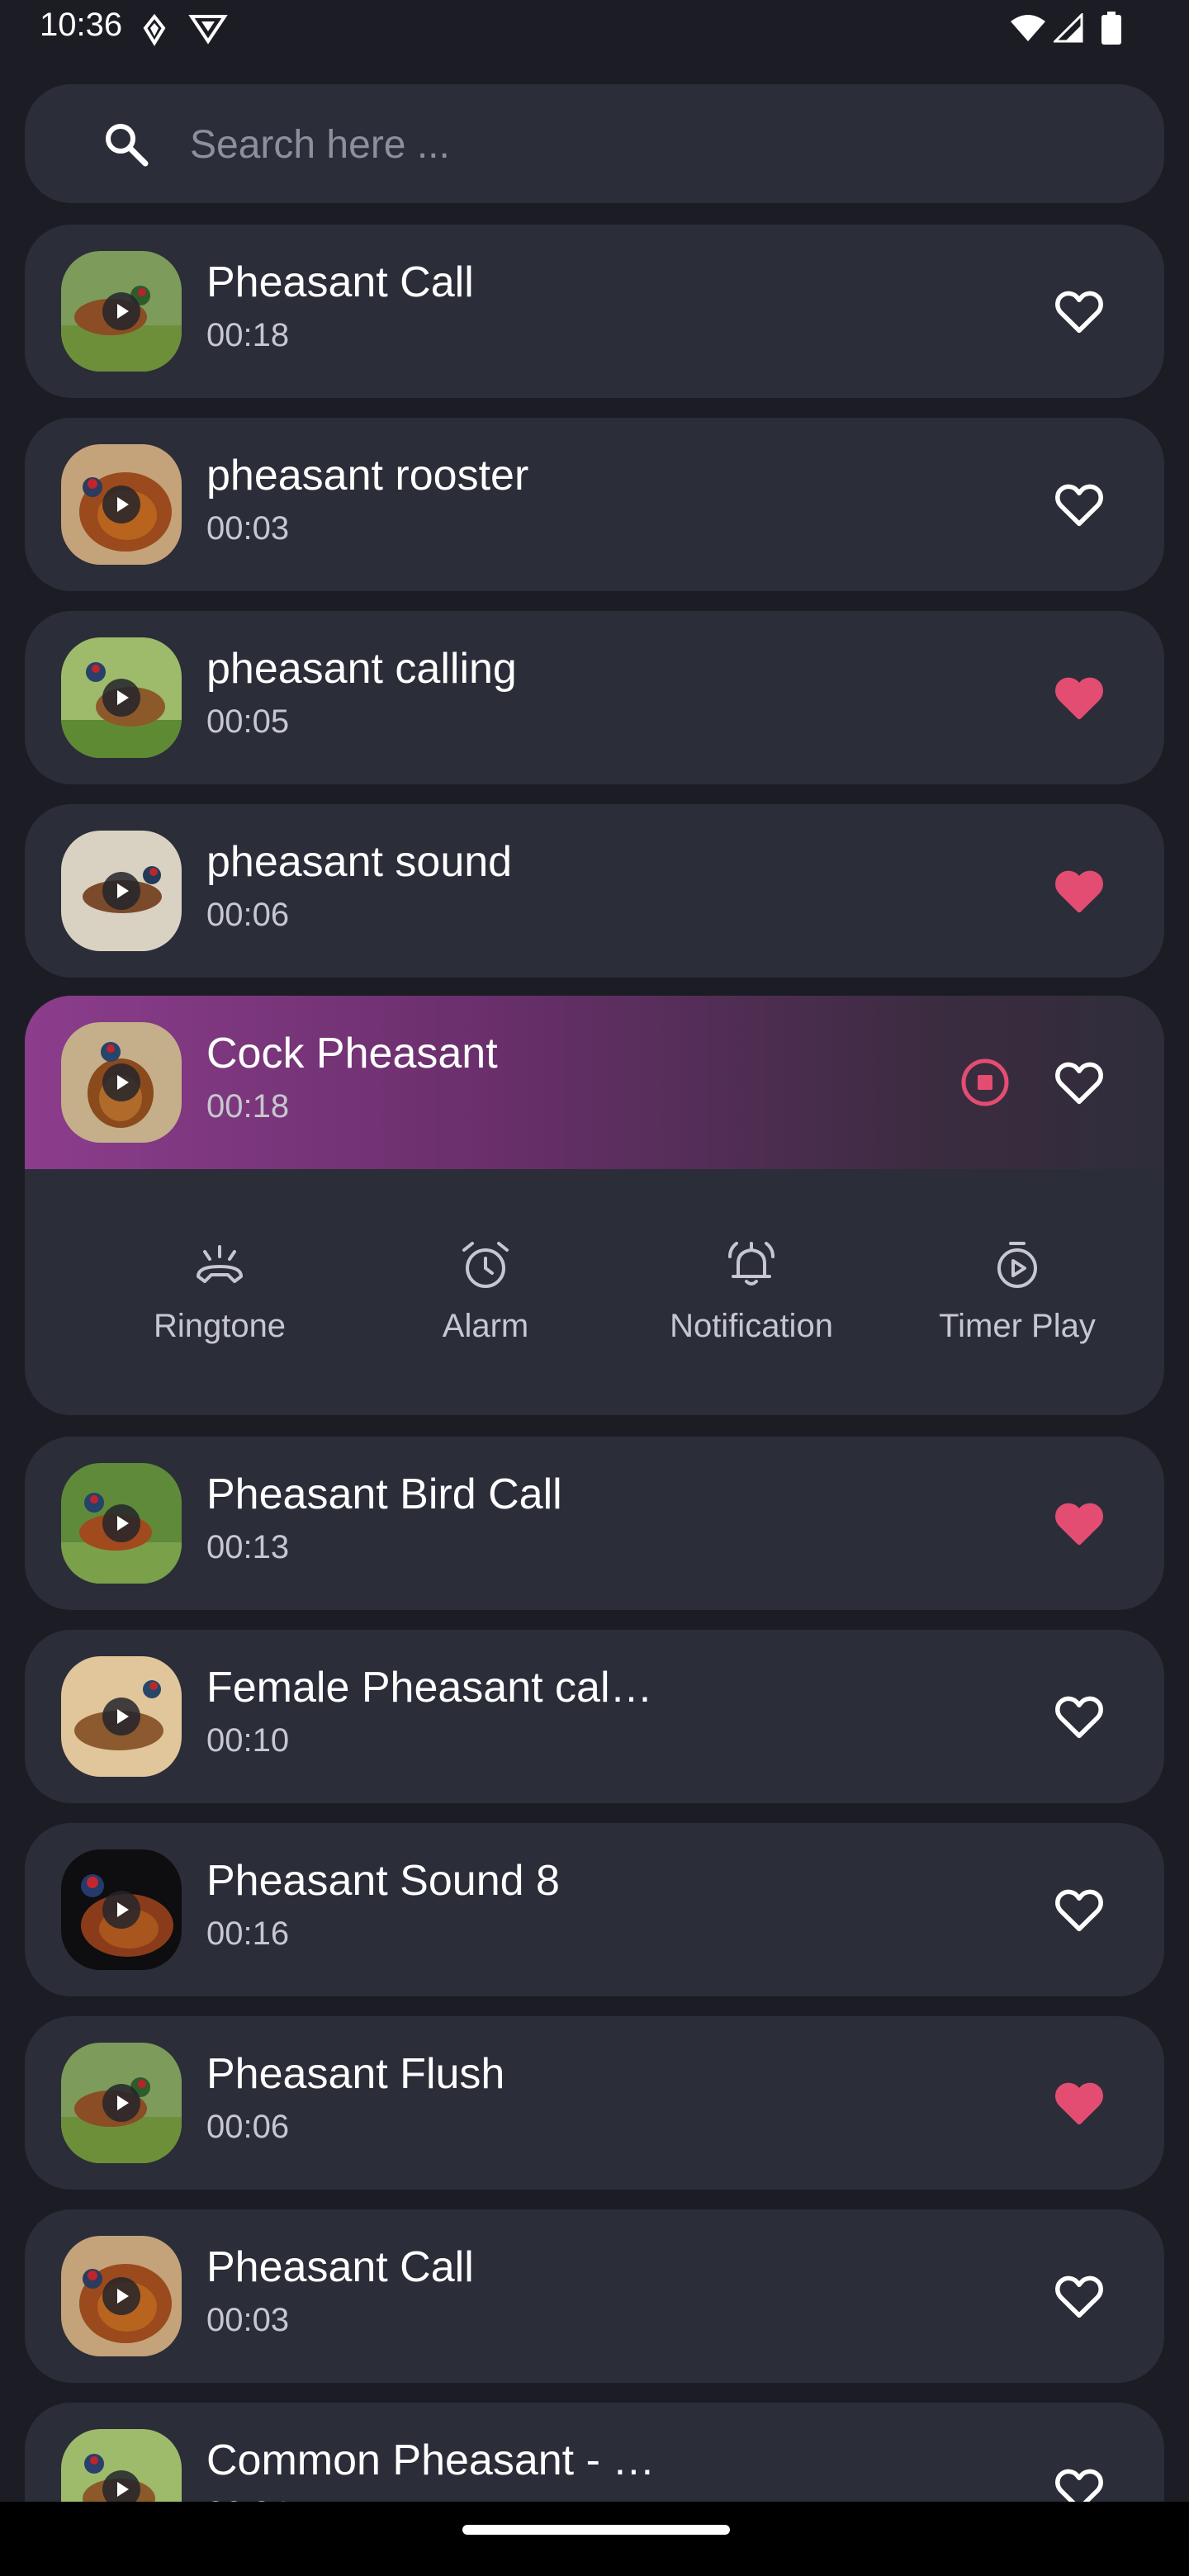  What do you see at coordinates (355, 2074) in the screenshot?
I see `sound-title: Pheasant Flush` at bounding box center [355, 2074].